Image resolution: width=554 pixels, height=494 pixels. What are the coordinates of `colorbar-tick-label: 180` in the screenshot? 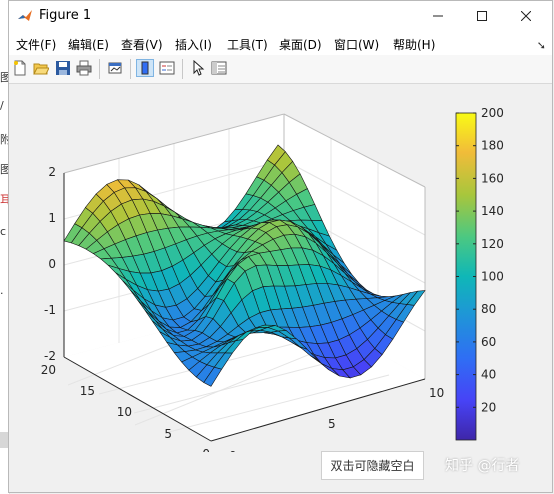 It's located at (492, 146).